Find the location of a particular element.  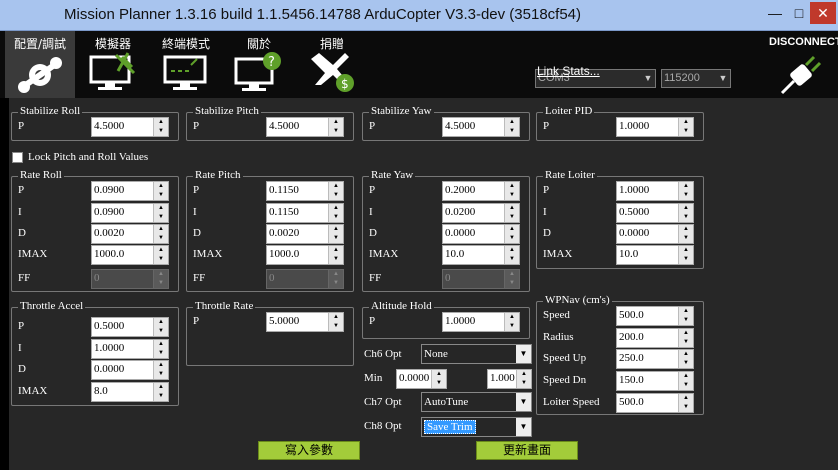

param-stepper: 5.0000 ▲ ▼ is located at coordinates (305, 322).